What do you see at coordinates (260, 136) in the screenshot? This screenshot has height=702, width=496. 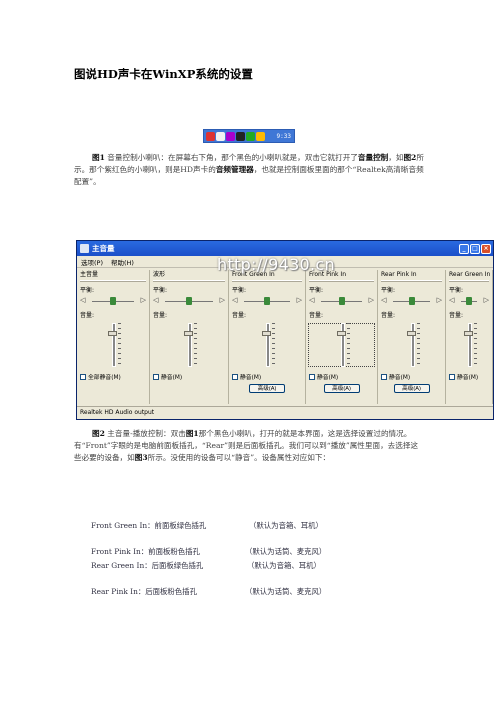 I see `tray-status-icon` at bounding box center [260, 136].